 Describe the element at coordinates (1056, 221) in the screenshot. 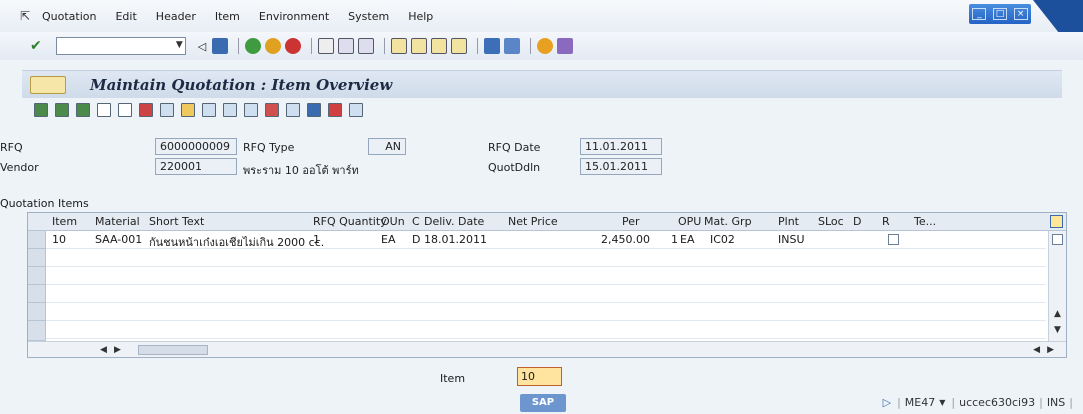

I see `table-settings-icon` at that location.